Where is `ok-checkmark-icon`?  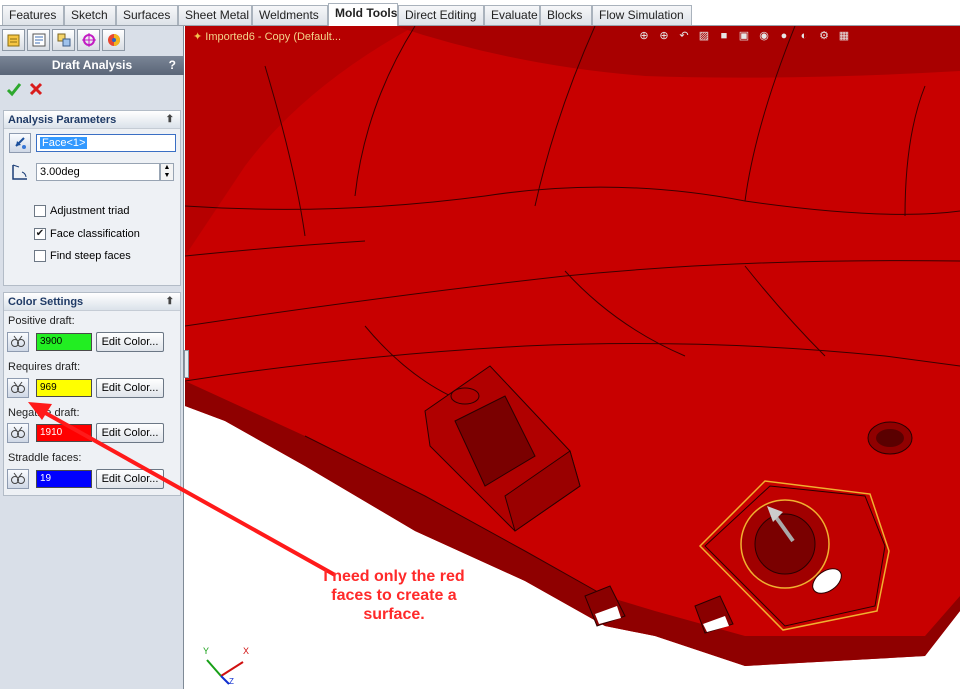 ok-checkmark-icon is located at coordinates (14, 89).